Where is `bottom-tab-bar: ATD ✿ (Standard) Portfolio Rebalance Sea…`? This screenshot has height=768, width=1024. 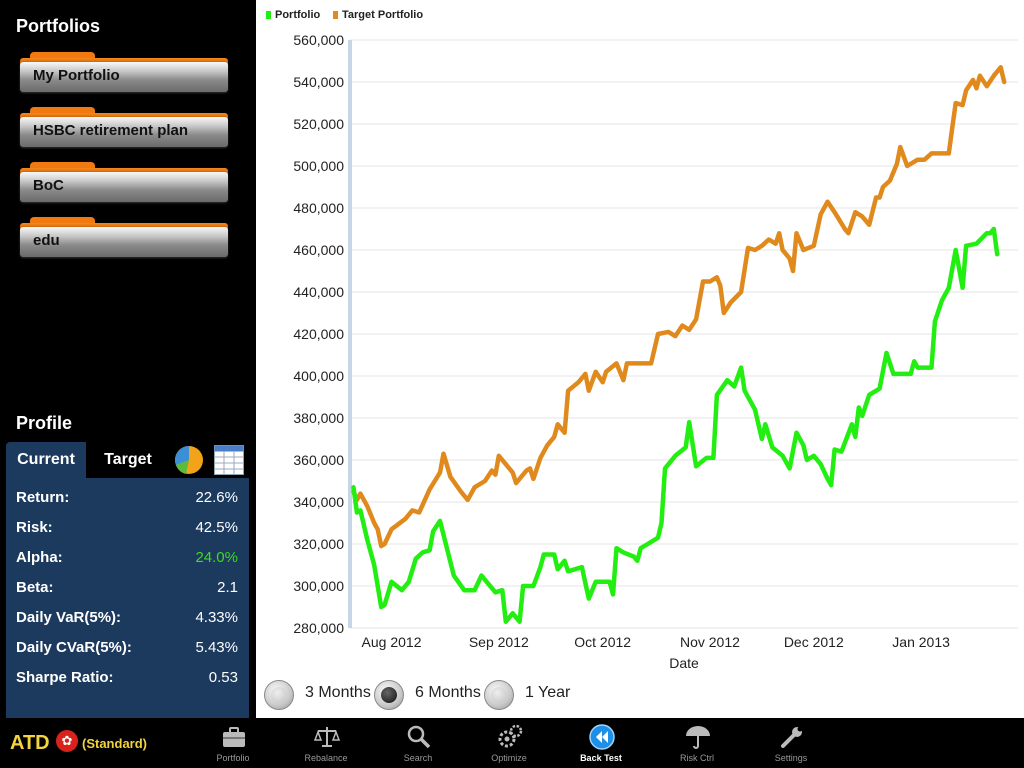 bottom-tab-bar: ATD ✿ (Standard) Portfolio Rebalance Sea… is located at coordinates (512, 743).